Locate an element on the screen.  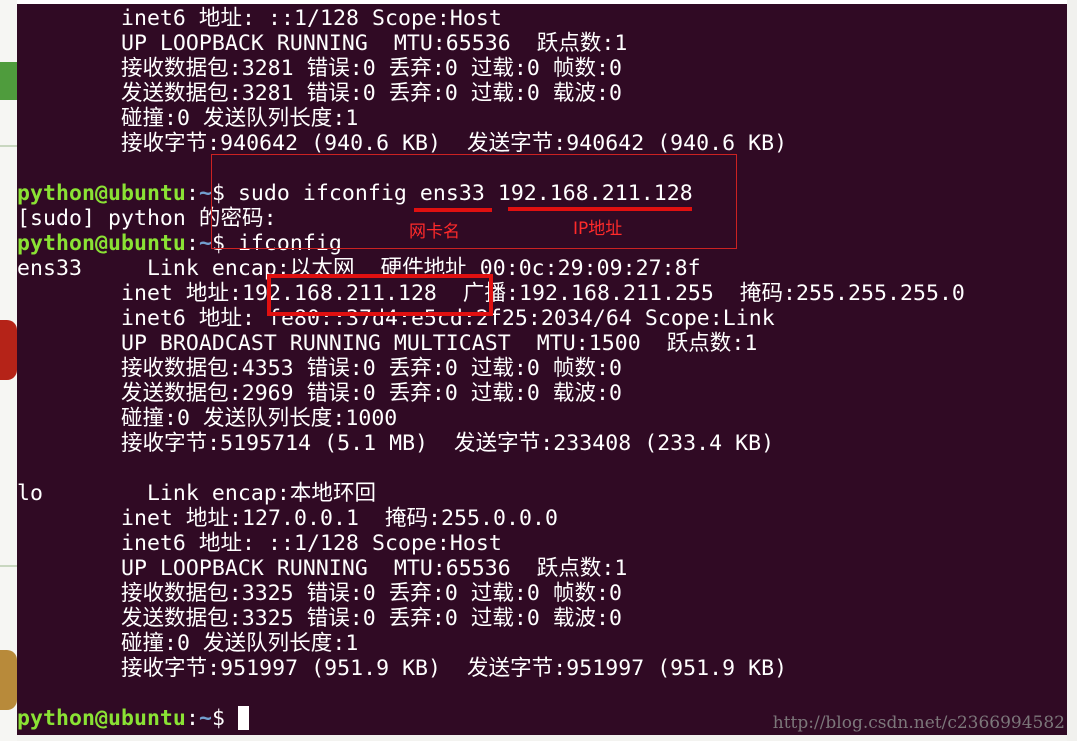
output-line: inet 地址:127.0.0.1 掩码:255.0.0.0 is located at coordinates (287, 518).